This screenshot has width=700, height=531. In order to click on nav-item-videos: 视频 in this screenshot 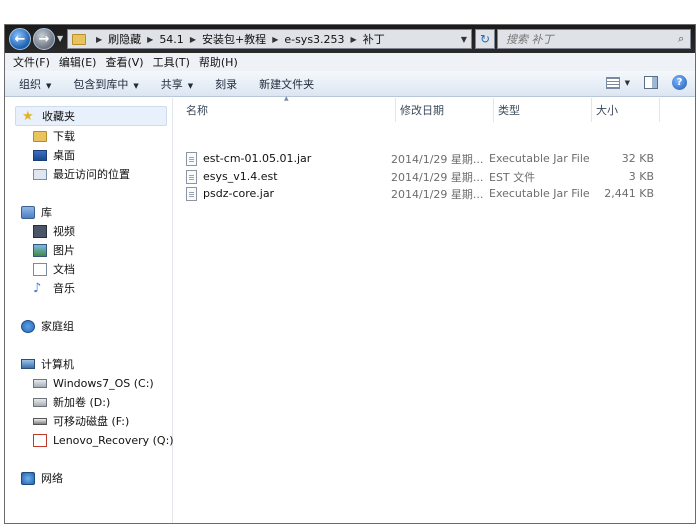, I will do `click(54, 231)`.